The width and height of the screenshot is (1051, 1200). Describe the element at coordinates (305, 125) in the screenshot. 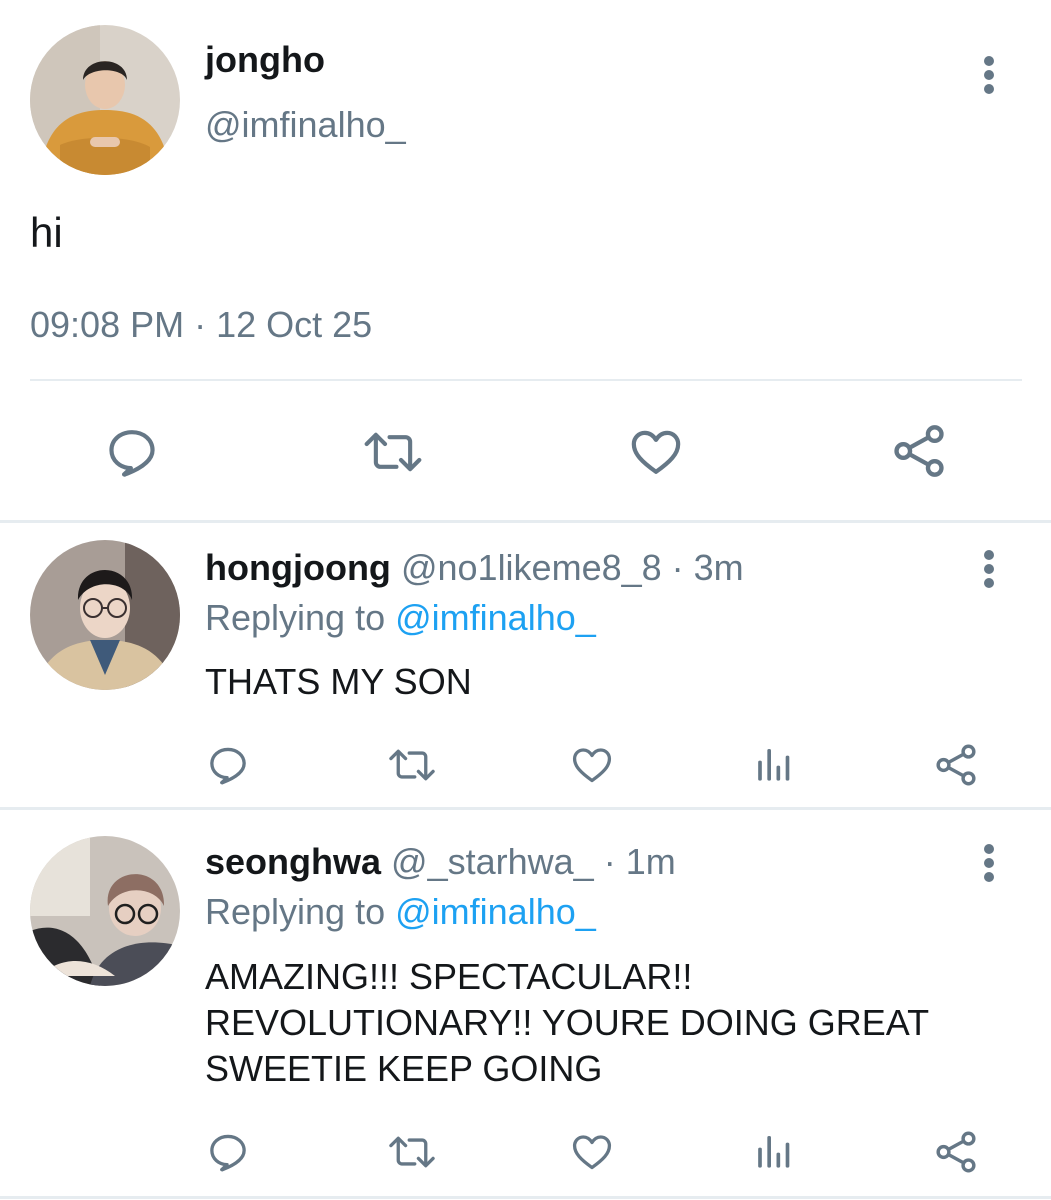

I see `author-handle: @imfinalho_` at that location.